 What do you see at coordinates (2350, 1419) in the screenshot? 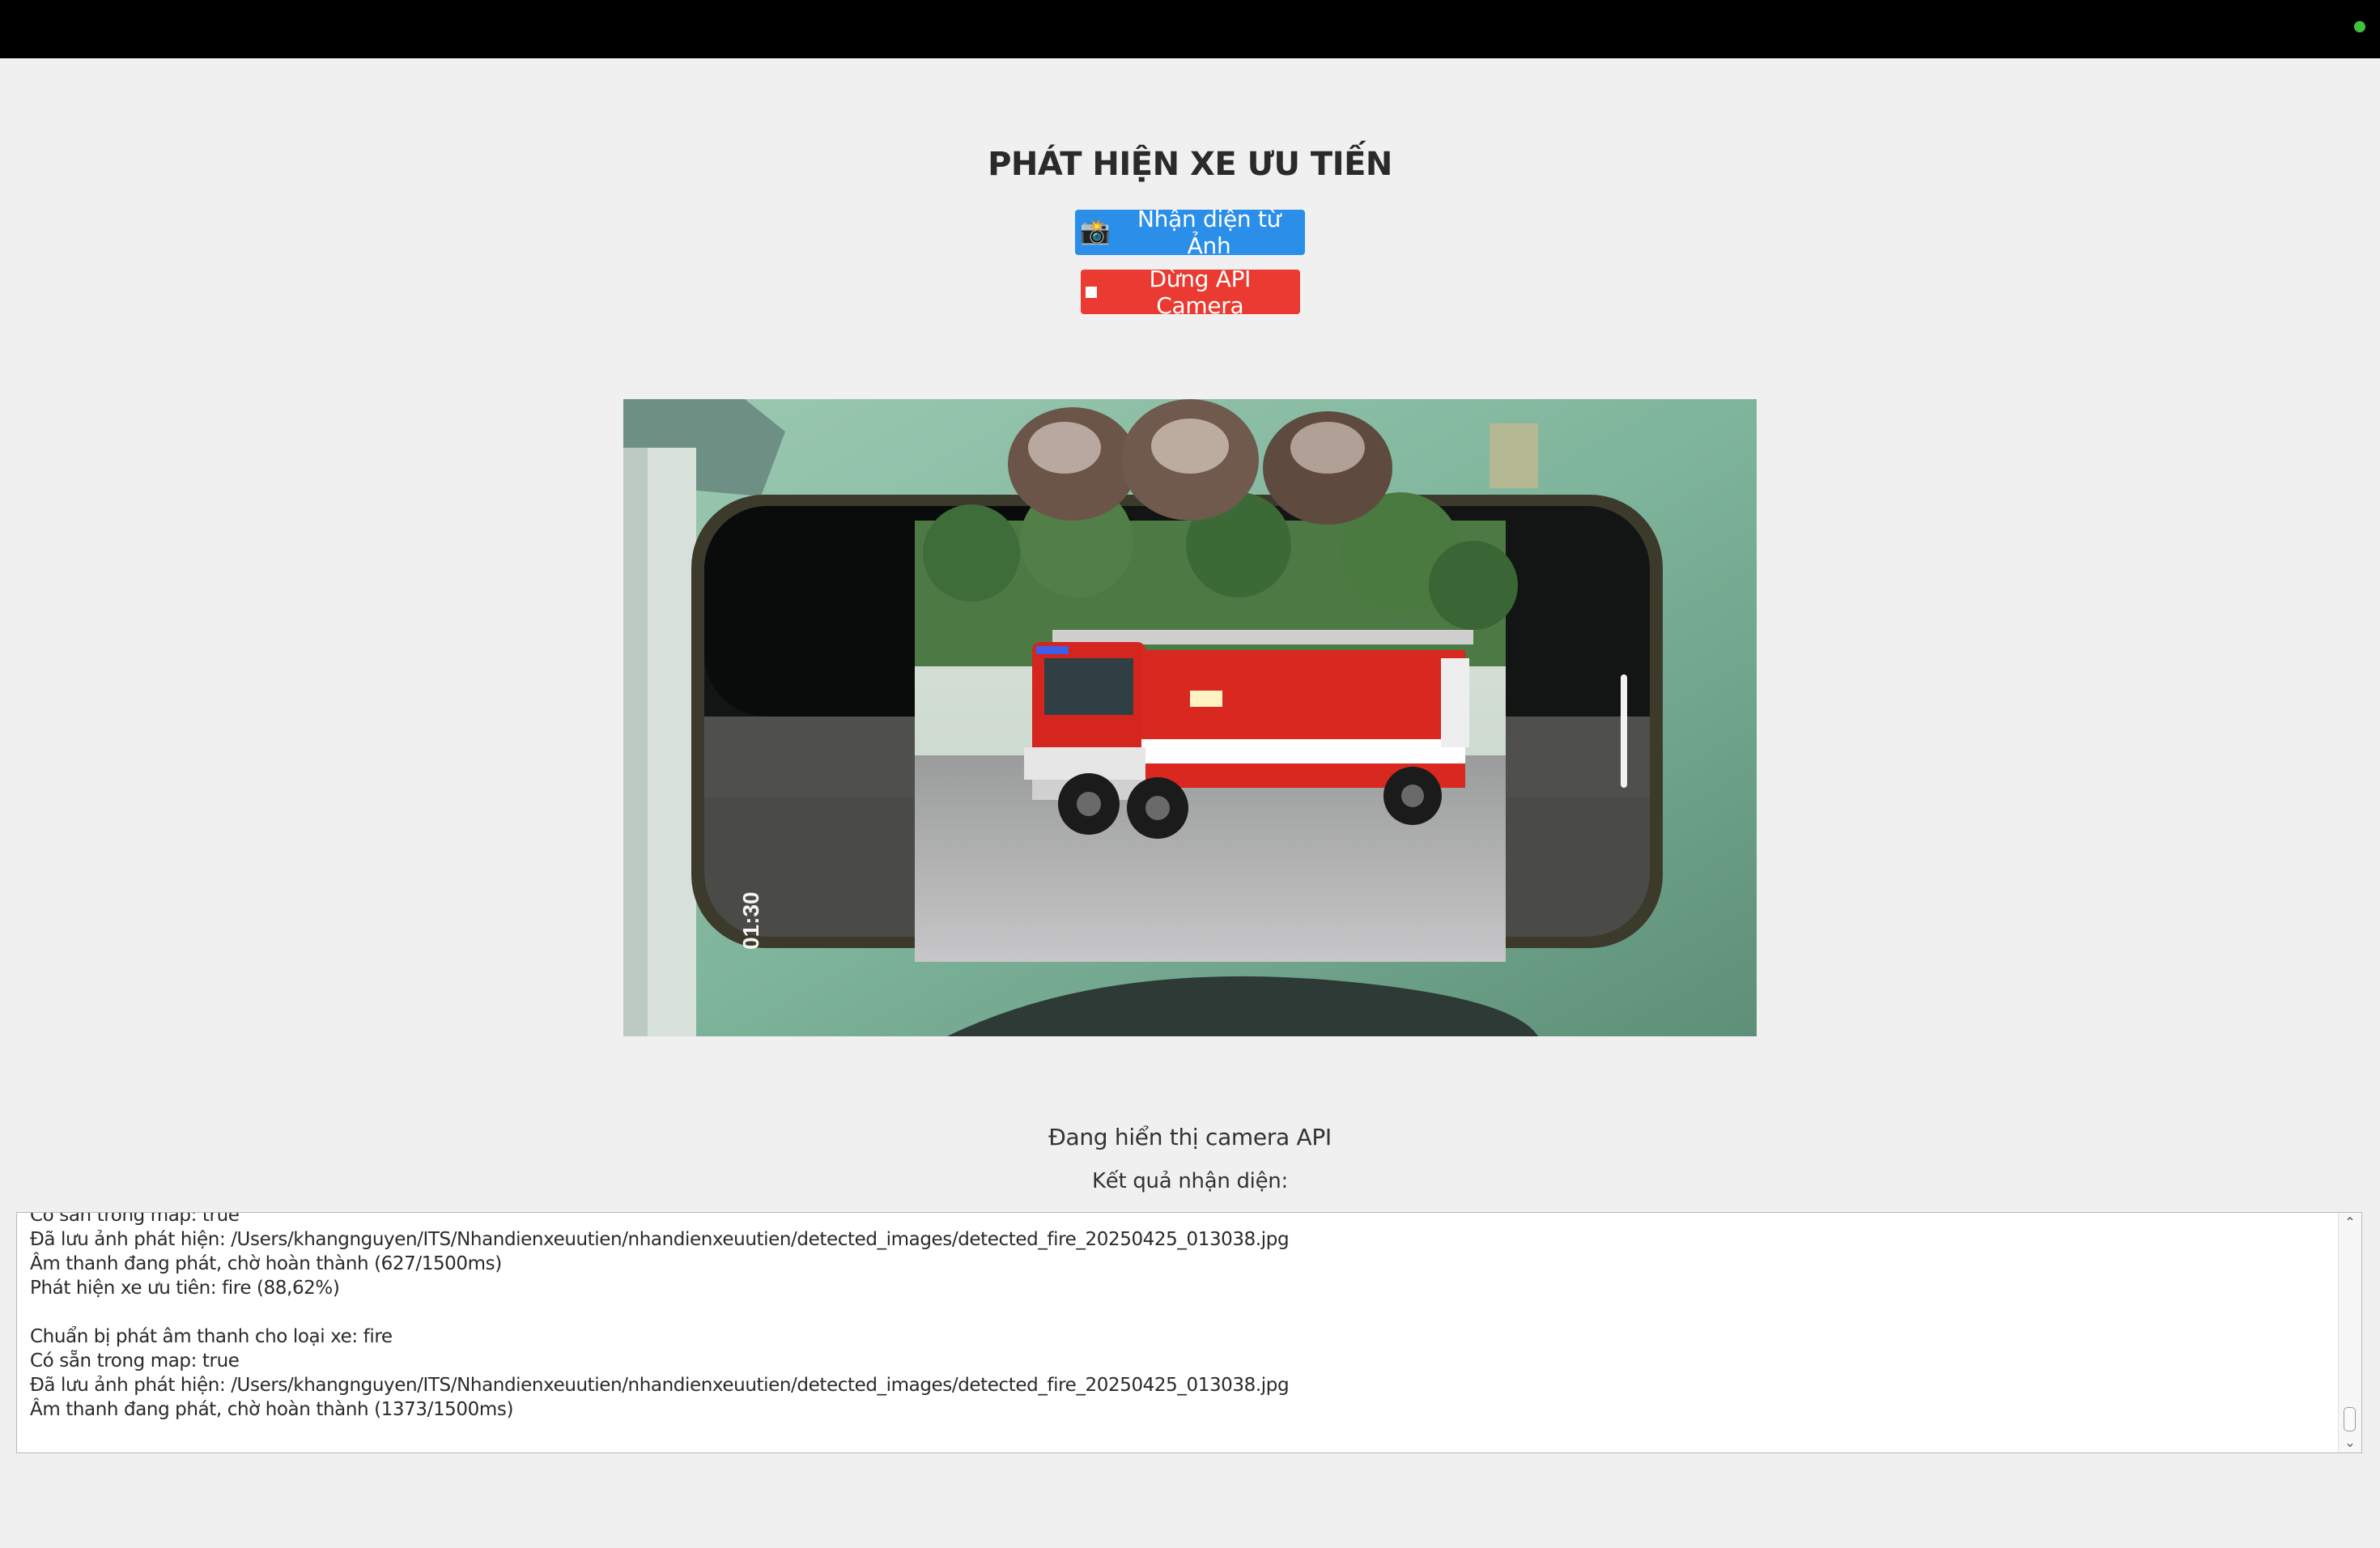
I see `scroll-thumb` at bounding box center [2350, 1419].